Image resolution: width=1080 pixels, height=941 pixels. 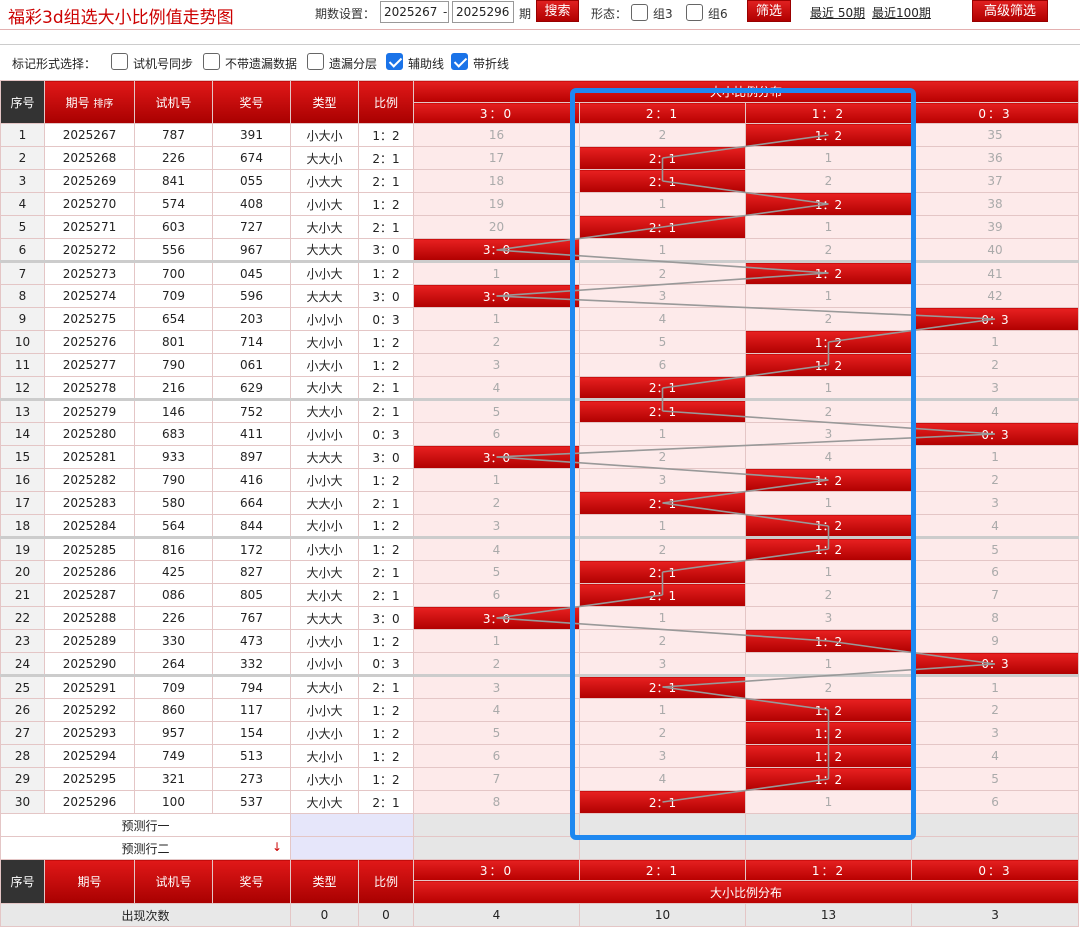 I want to click on cell-prize: 752, so click(x=251, y=410).